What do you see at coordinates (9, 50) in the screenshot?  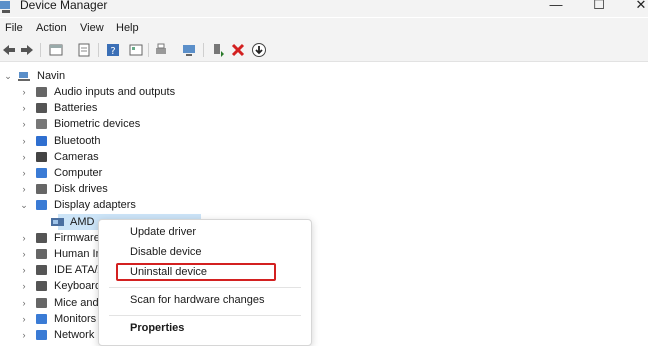 I see `back-arrow-icon` at bounding box center [9, 50].